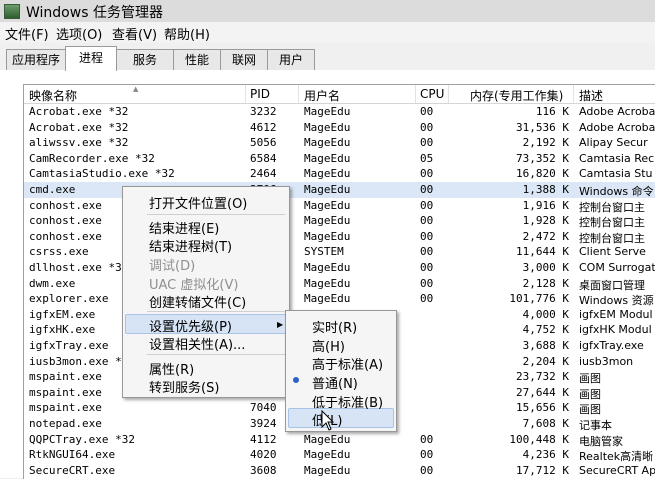 This screenshot has width=655, height=479. What do you see at coordinates (542, 127) in the screenshot?
I see `cell-memory: 31,536 K` at bounding box center [542, 127].